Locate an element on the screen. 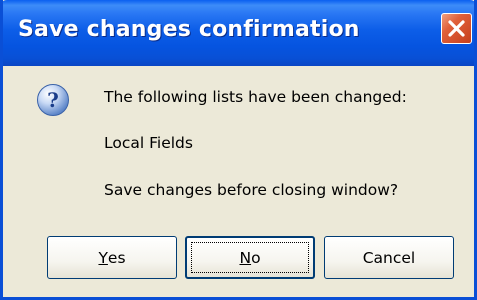 Image resolution: width=477 pixels, height=300 pixels. window-title: Save changes confirmation is located at coordinates (189, 29).